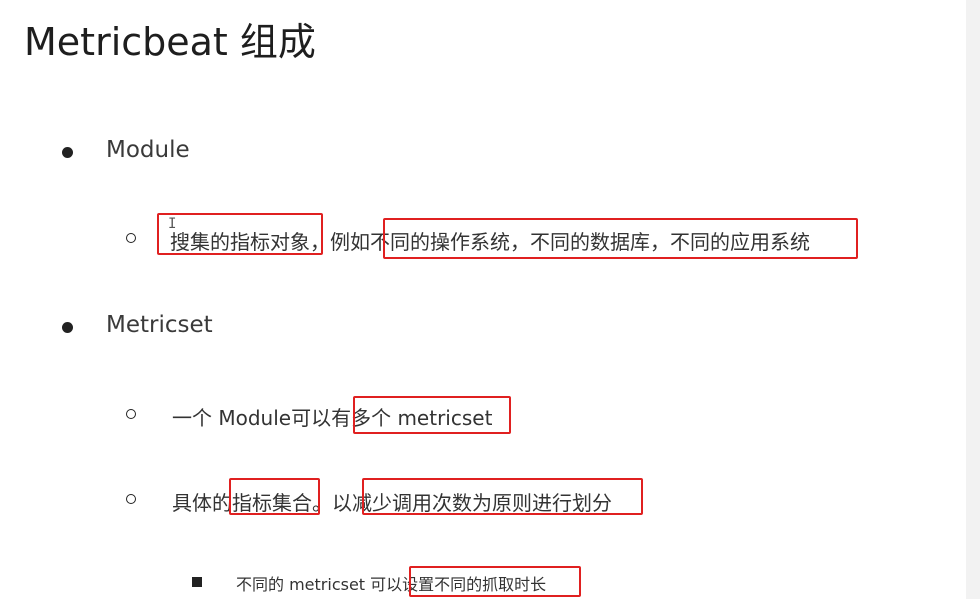 The width and height of the screenshot is (980, 599). I want to click on metricset-item2-middle: 。以, so click(332, 503).